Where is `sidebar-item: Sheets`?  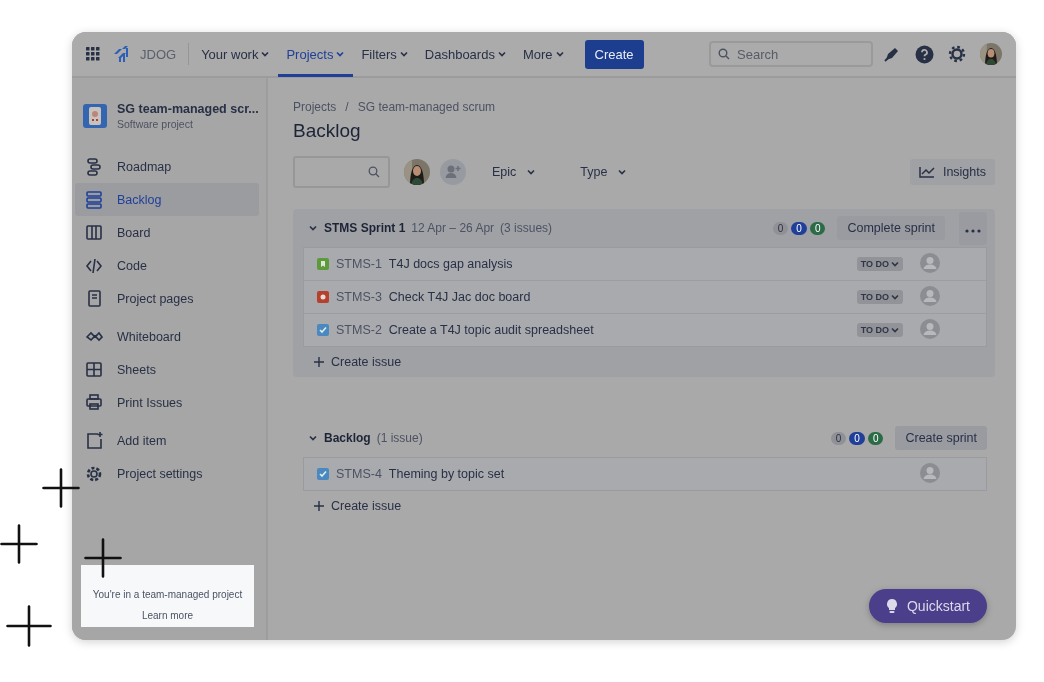 sidebar-item: Sheets is located at coordinates (167, 369).